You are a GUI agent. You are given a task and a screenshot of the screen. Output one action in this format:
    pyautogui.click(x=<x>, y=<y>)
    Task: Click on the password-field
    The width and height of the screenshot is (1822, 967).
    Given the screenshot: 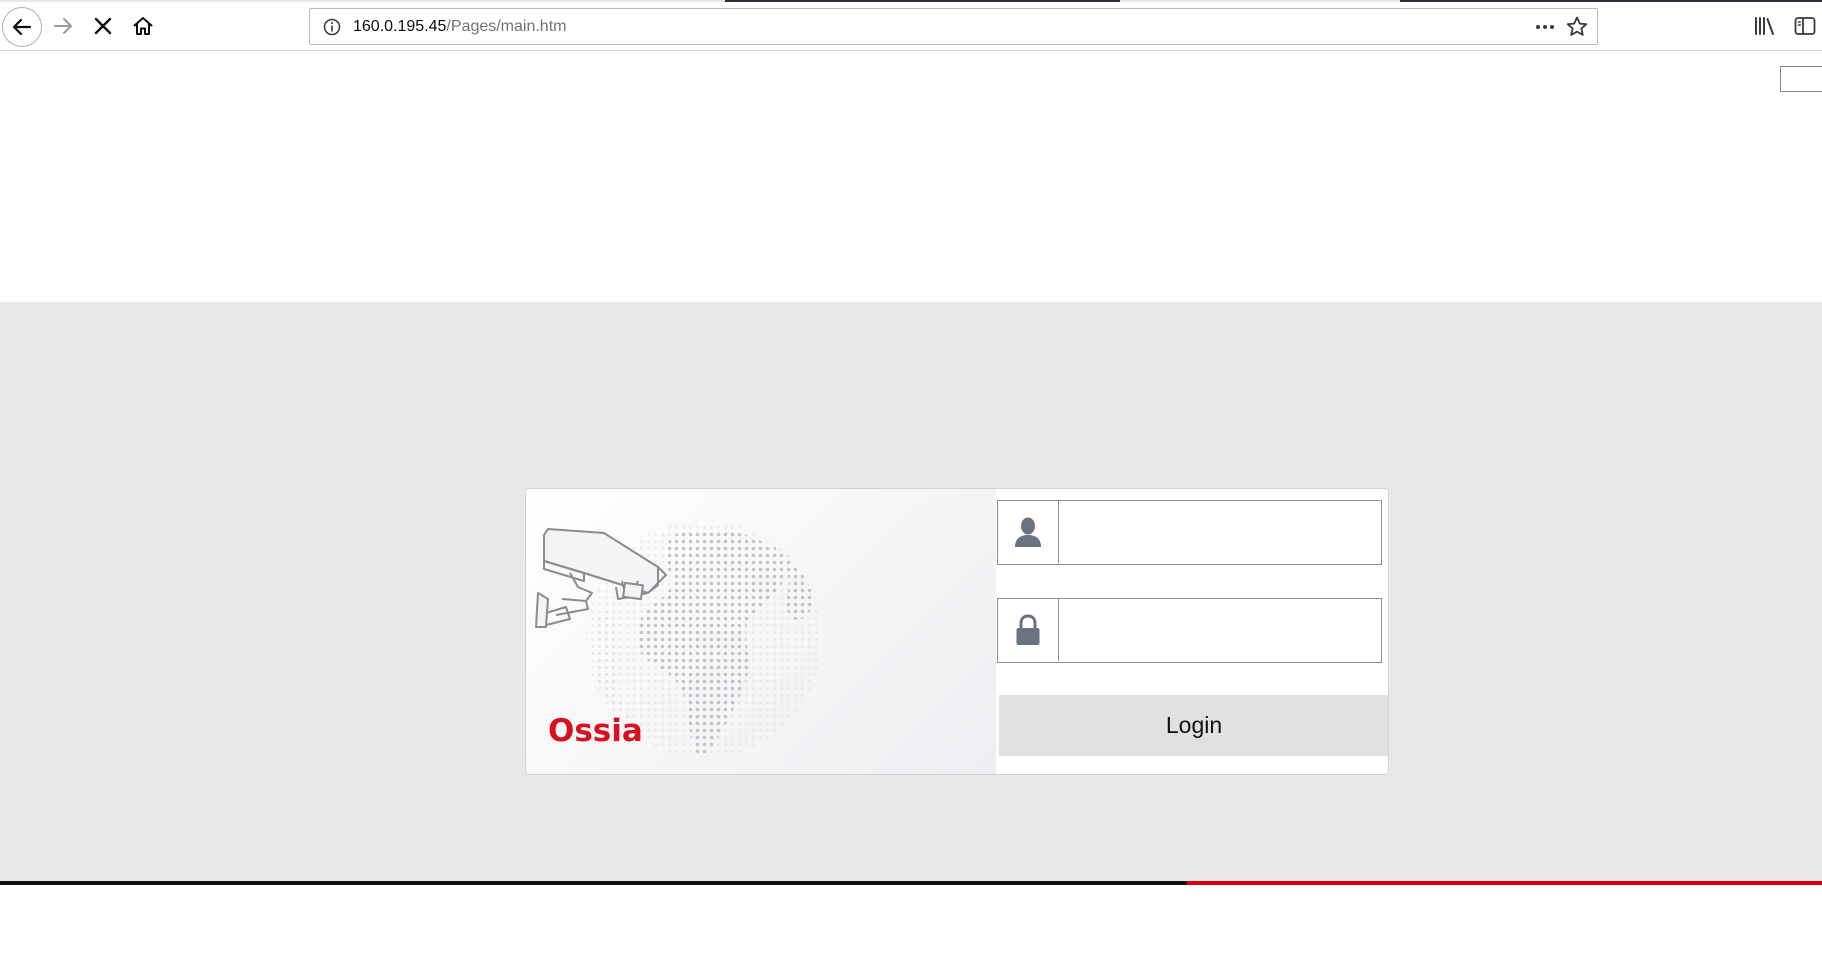 What is the action you would take?
    pyautogui.click(x=1189, y=630)
    